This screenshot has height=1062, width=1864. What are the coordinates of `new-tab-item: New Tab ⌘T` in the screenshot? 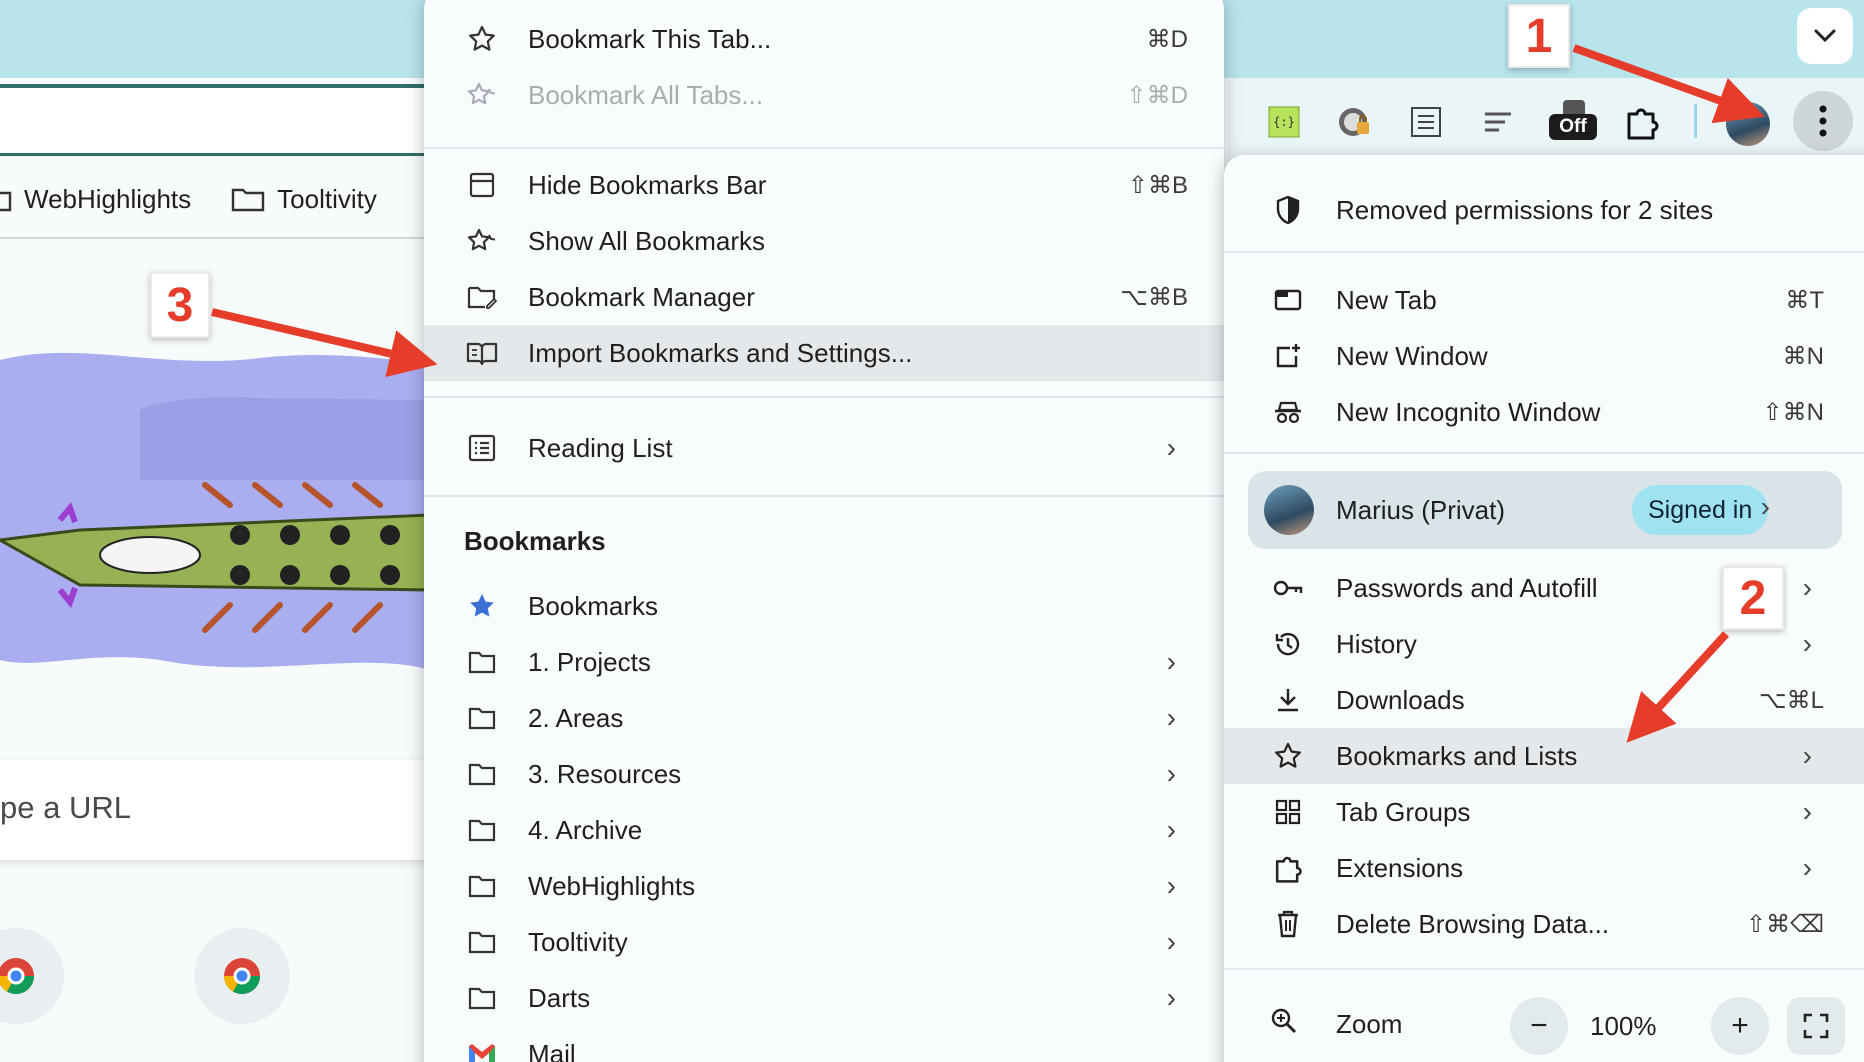 It's located at (1544, 300).